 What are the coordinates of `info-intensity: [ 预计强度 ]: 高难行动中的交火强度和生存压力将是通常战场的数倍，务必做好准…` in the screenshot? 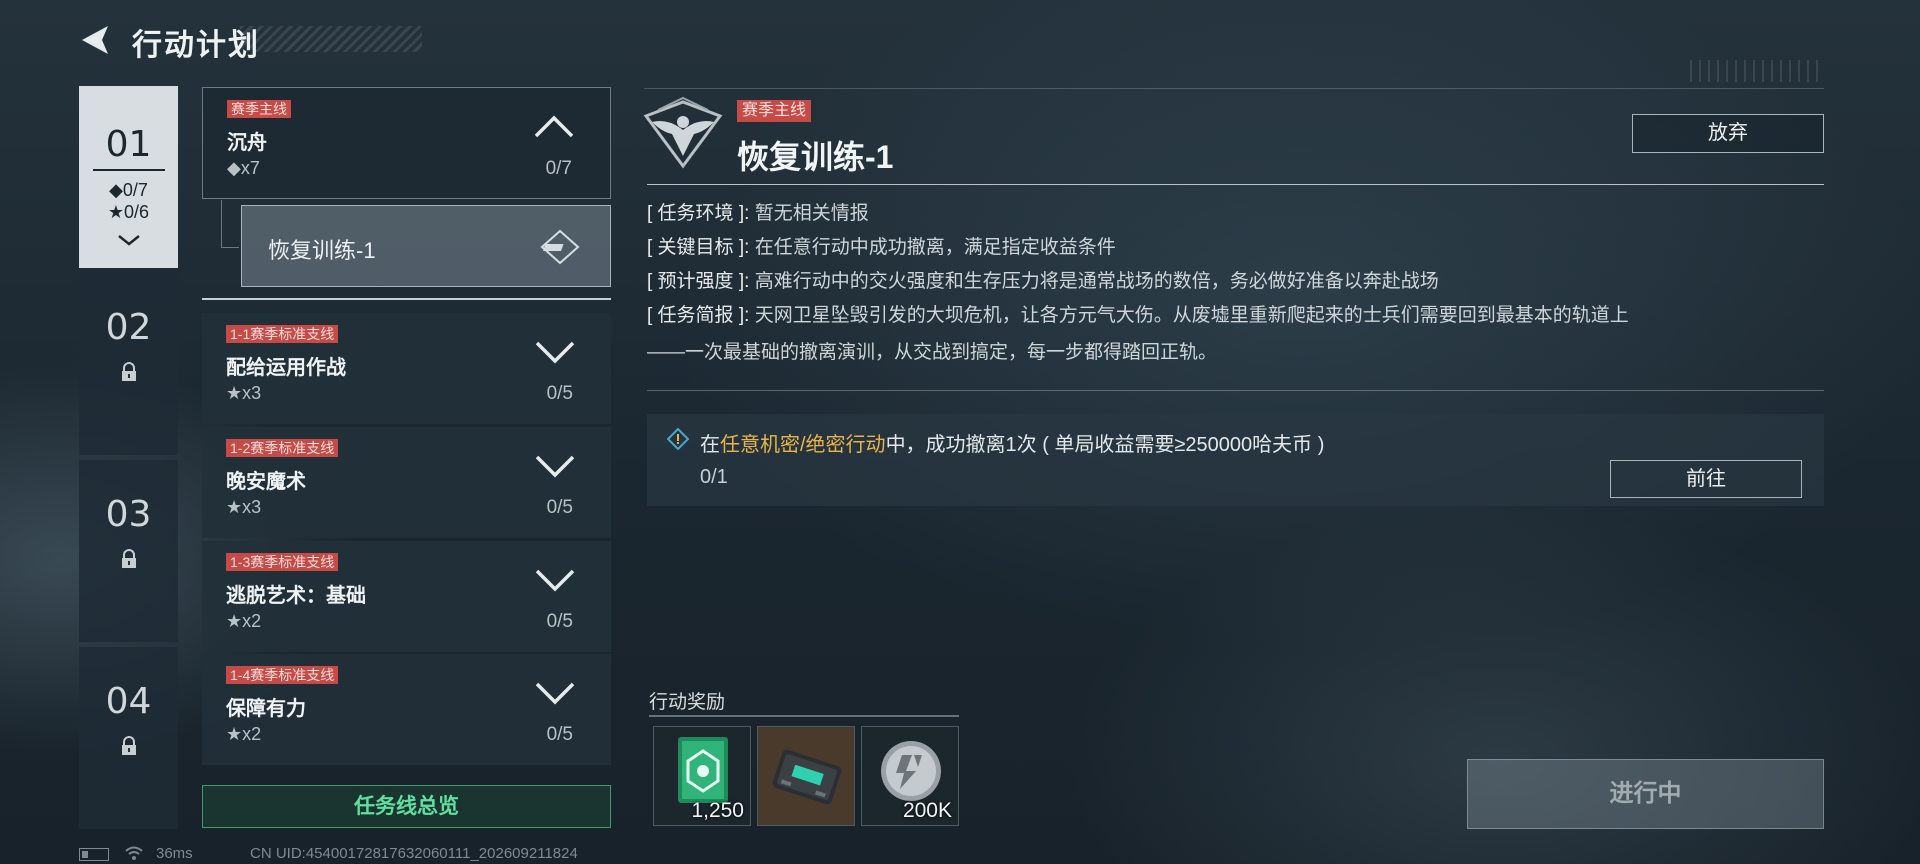 It's located at (1043, 282).